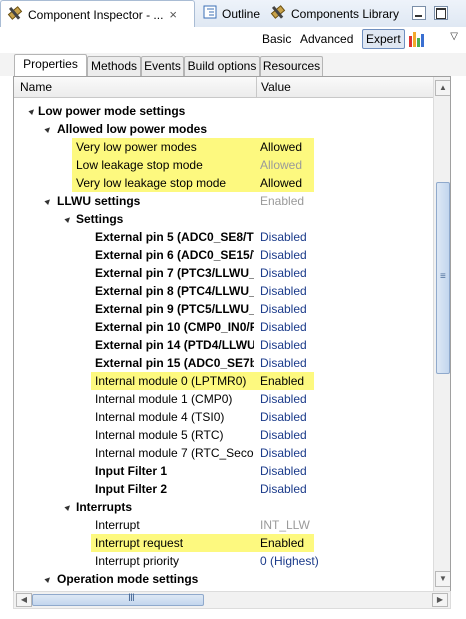 The image size is (466, 619). Describe the element at coordinates (383, 39) in the screenshot. I see `expert-mode-button: Expert` at that location.